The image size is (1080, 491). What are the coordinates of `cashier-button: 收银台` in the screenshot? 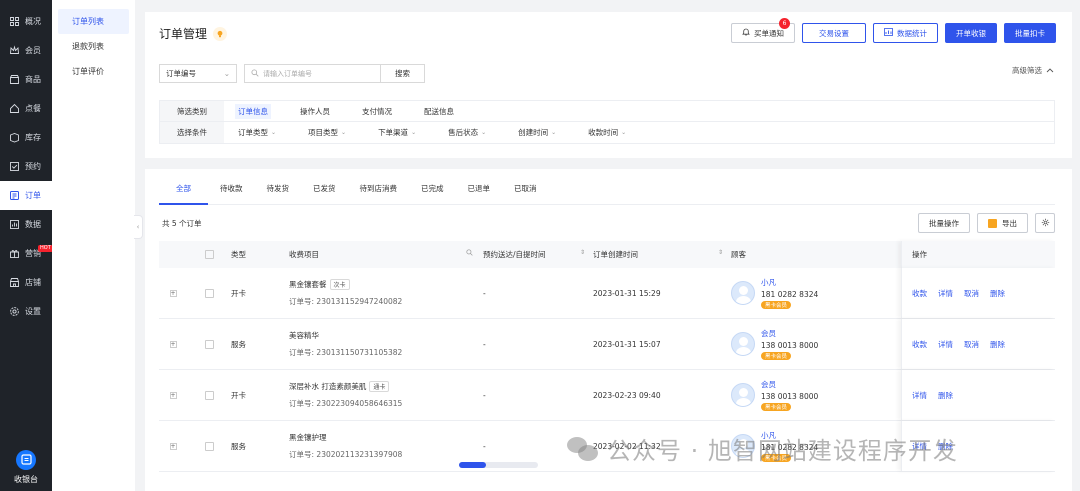 It's located at (26, 467).